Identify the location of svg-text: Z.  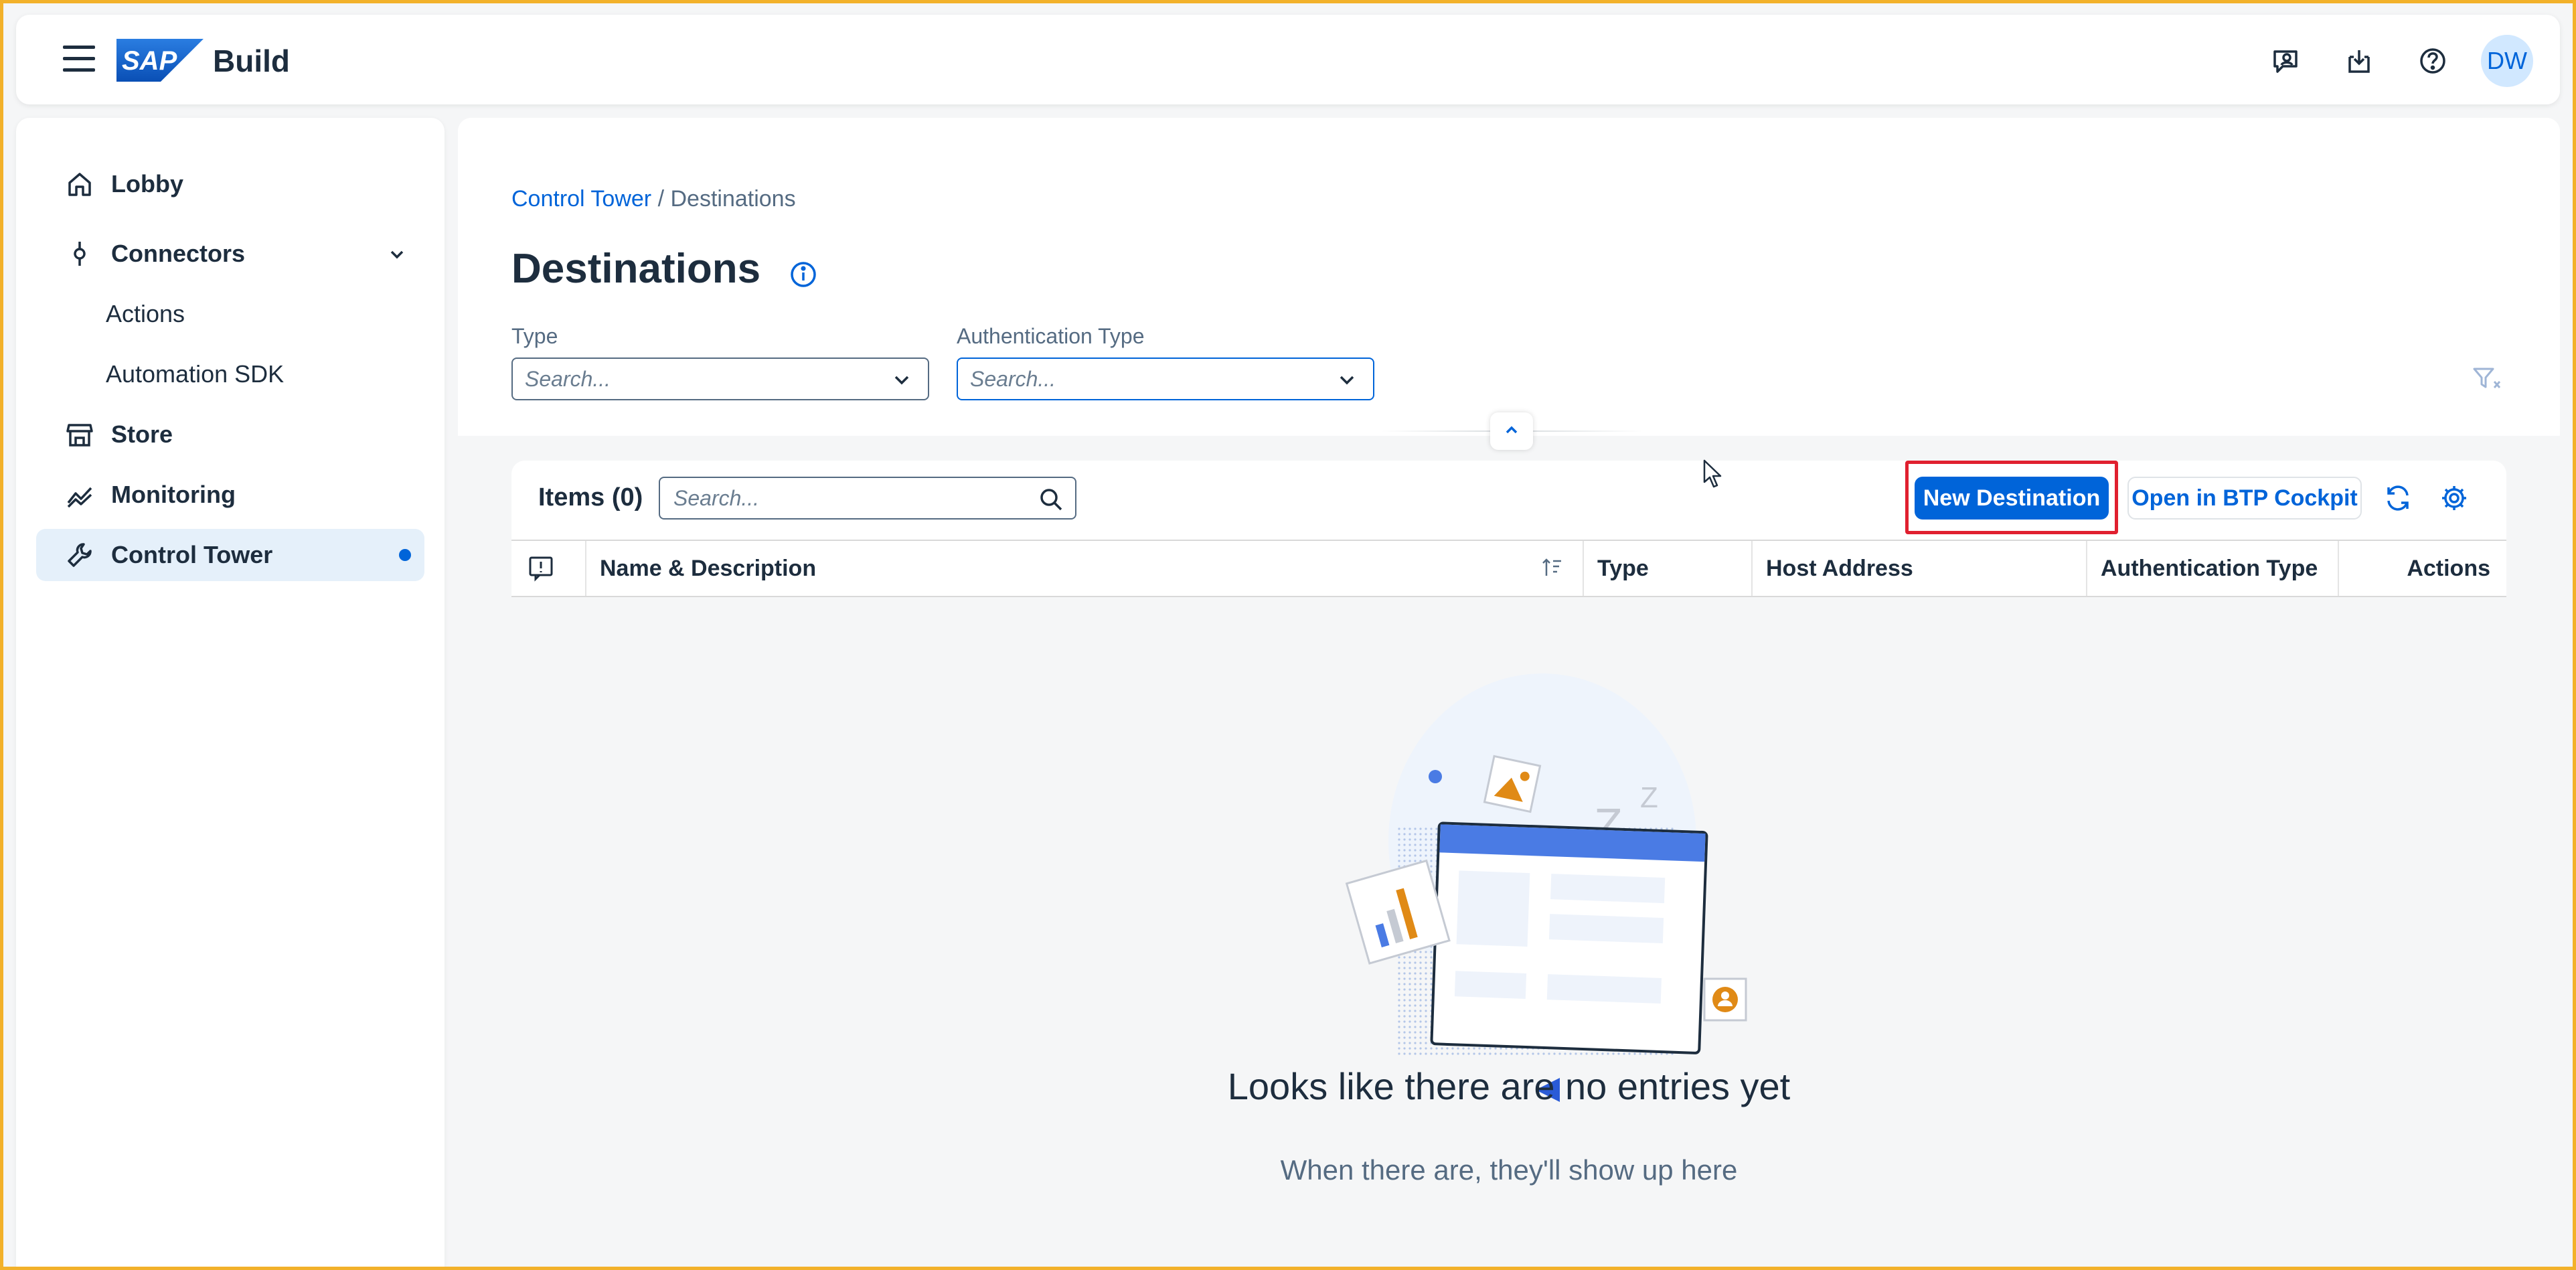
(1649, 797).